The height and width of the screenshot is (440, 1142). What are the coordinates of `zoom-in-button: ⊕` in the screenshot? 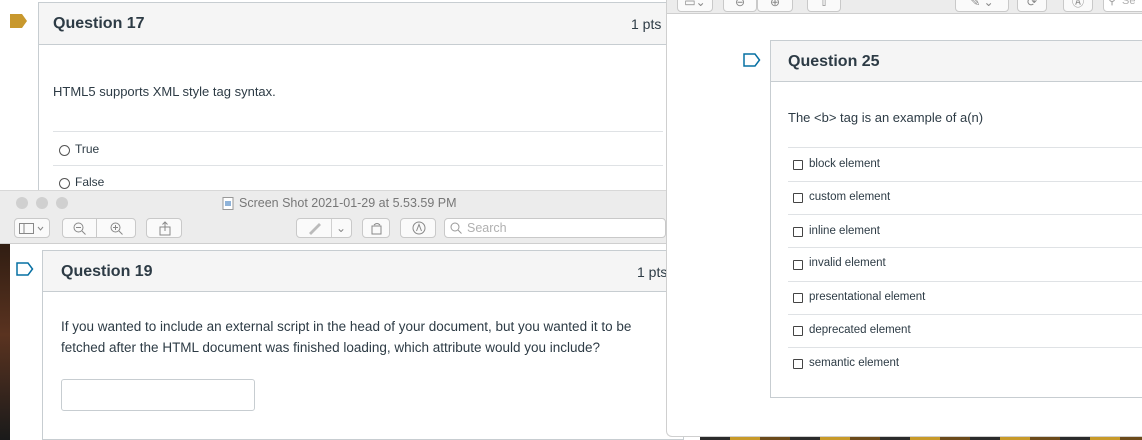 It's located at (775, 6).